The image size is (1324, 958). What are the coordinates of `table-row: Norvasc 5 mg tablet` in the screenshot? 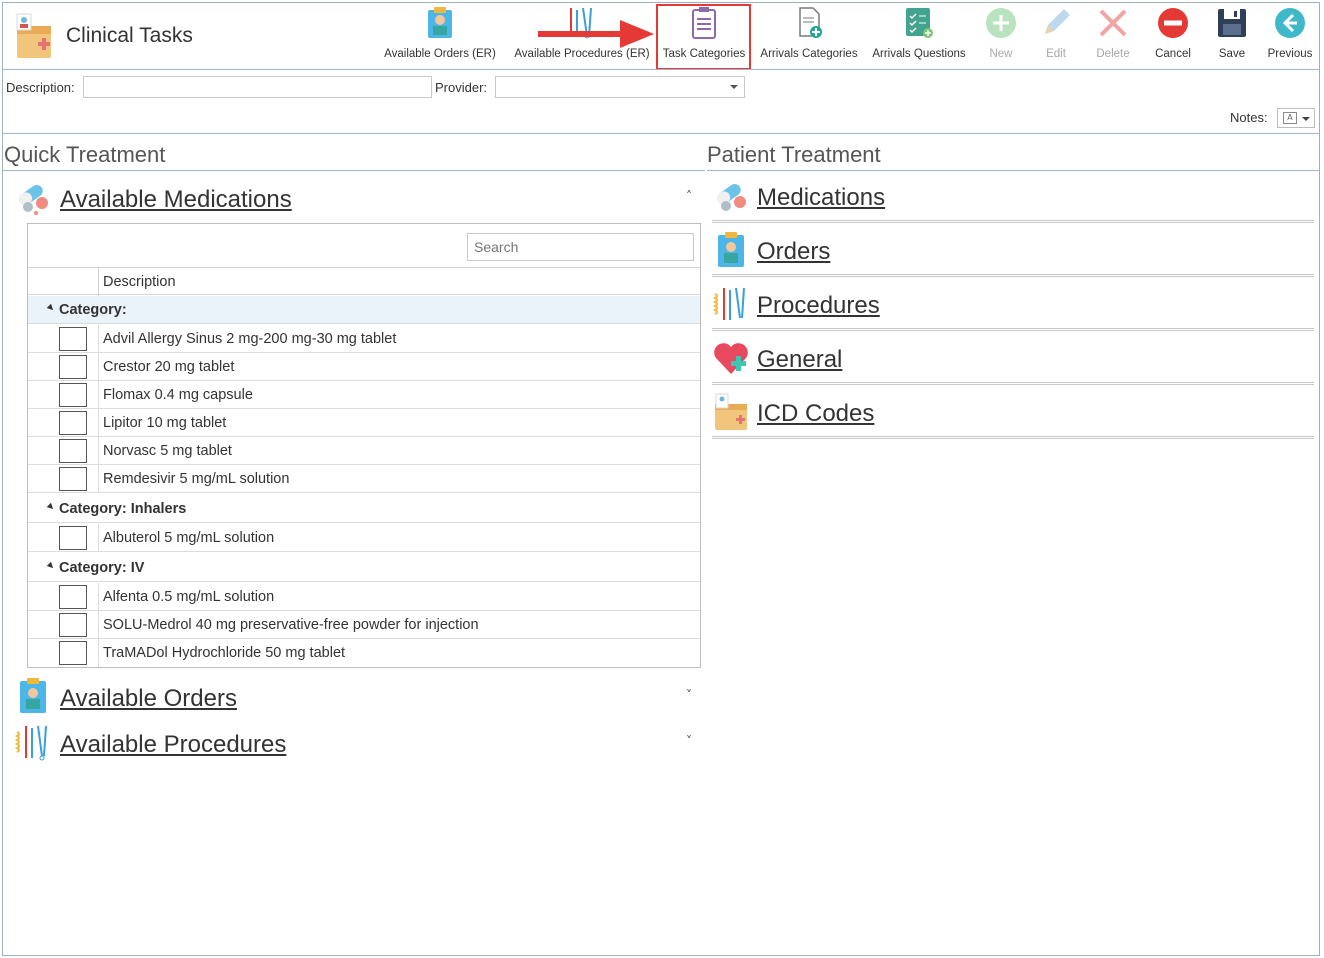 It's located at (364, 451).